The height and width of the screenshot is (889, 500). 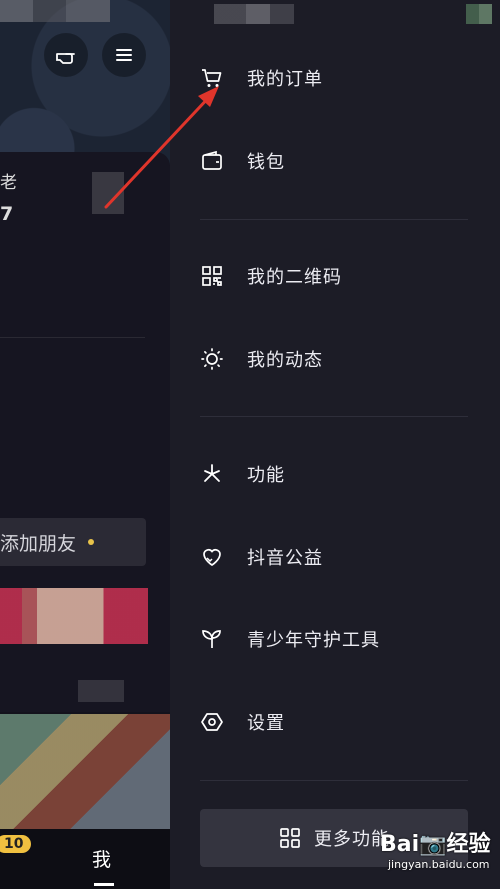 What do you see at coordinates (85, 82) in the screenshot?
I see `profile-header-cover` at bounding box center [85, 82].